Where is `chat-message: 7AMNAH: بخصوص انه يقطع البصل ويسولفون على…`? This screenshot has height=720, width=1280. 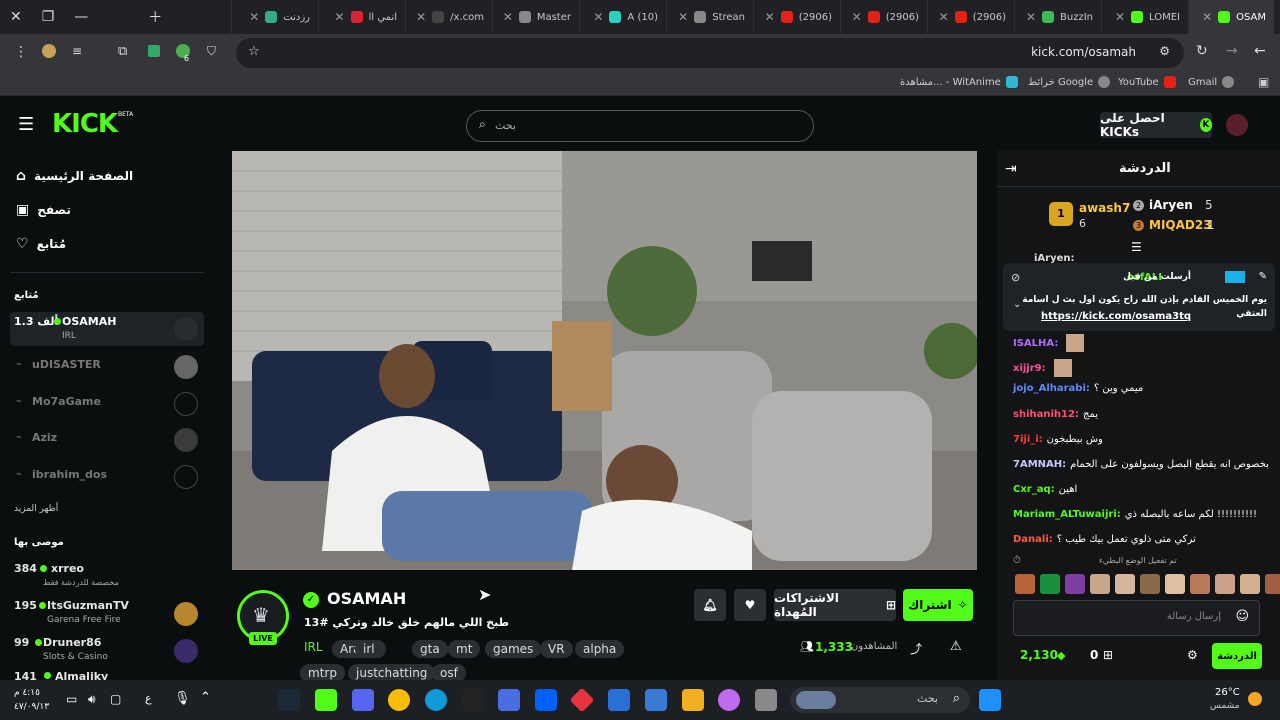 chat-message: 7AMNAH: بخصوص انه يقطع البصل ويسولفون على… is located at coordinates (1141, 464).